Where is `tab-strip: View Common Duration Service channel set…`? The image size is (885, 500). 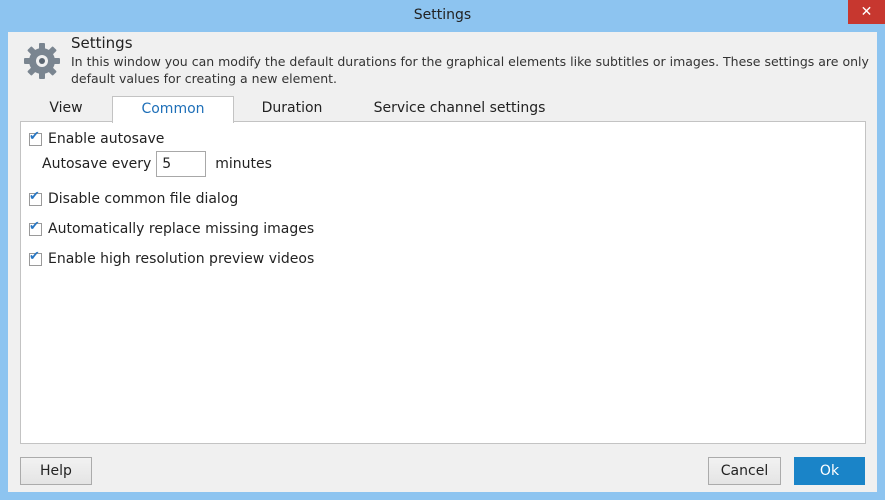
tab-strip: View Common Duration Service channel set… is located at coordinates (442, 109).